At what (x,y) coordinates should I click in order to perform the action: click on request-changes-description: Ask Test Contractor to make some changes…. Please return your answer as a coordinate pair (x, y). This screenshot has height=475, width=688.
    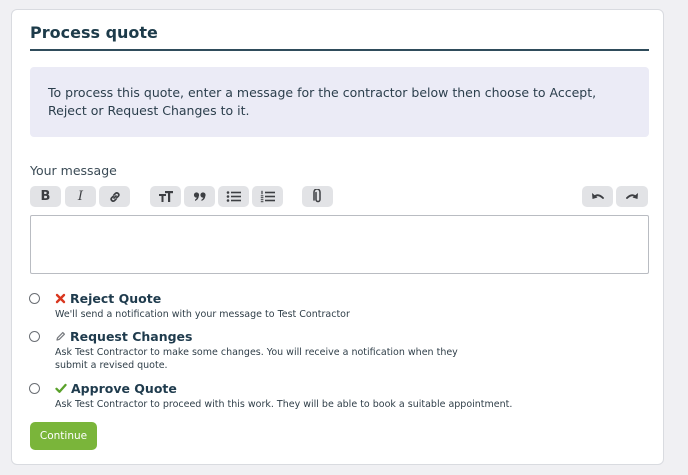
    Looking at the image, I should click on (256, 359).